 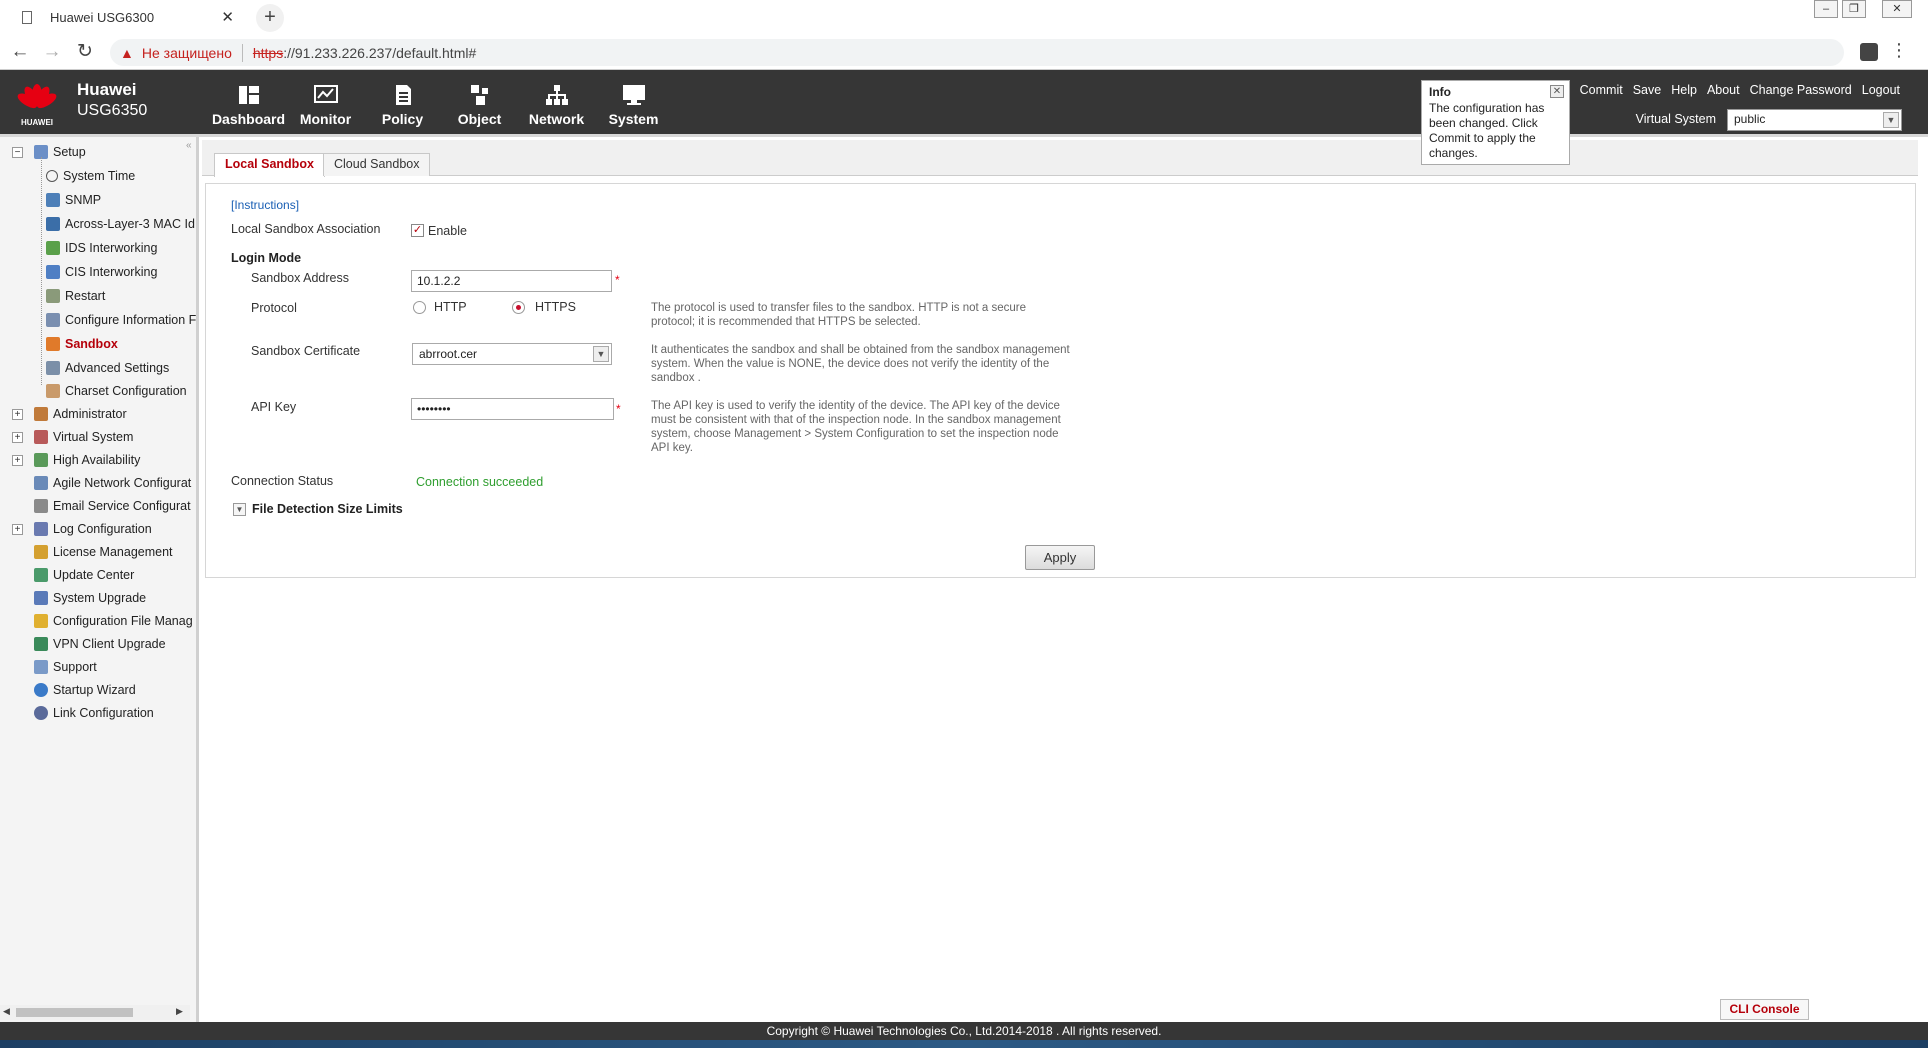 I want to click on network-icon, so click(x=556, y=95).